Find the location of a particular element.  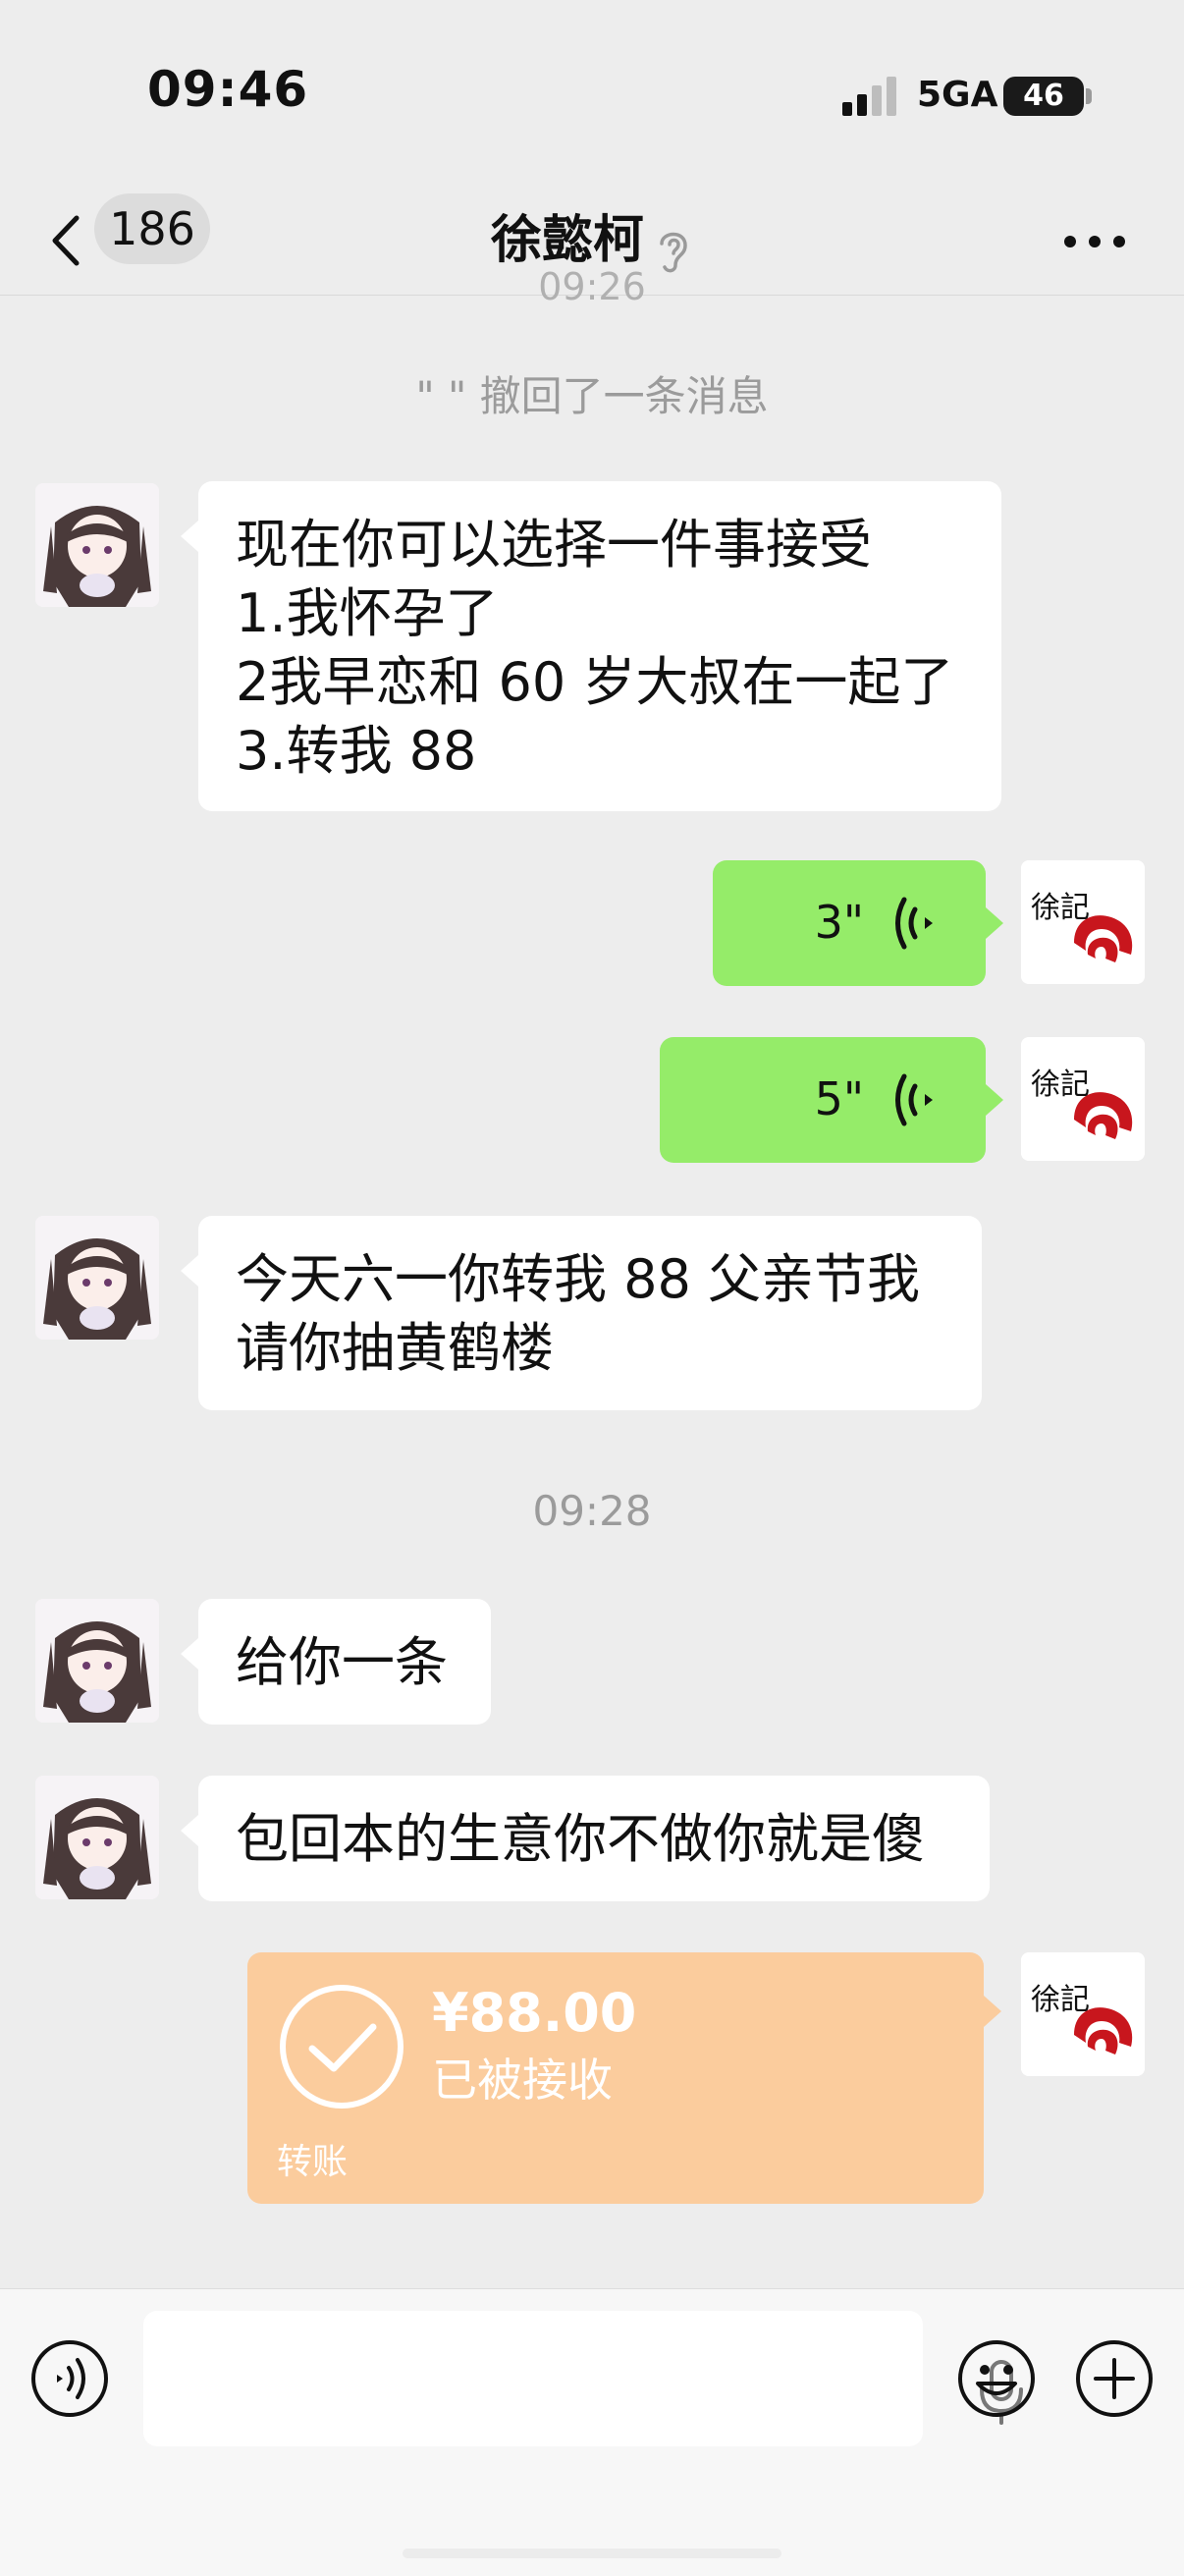

message-line: 3.转我 88 is located at coordinates (356, 751).